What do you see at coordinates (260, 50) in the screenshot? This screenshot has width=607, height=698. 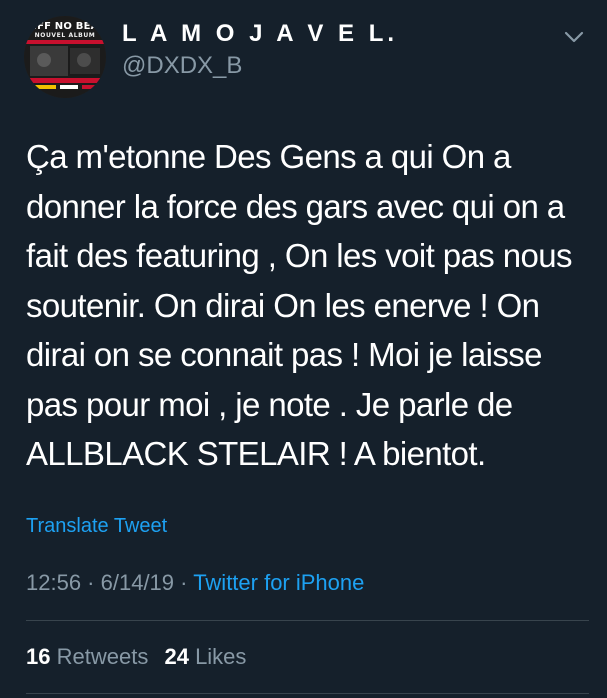 I see `author-names: L A M O J A V E L. @DXDX_B` at bounding box center [260, 50].